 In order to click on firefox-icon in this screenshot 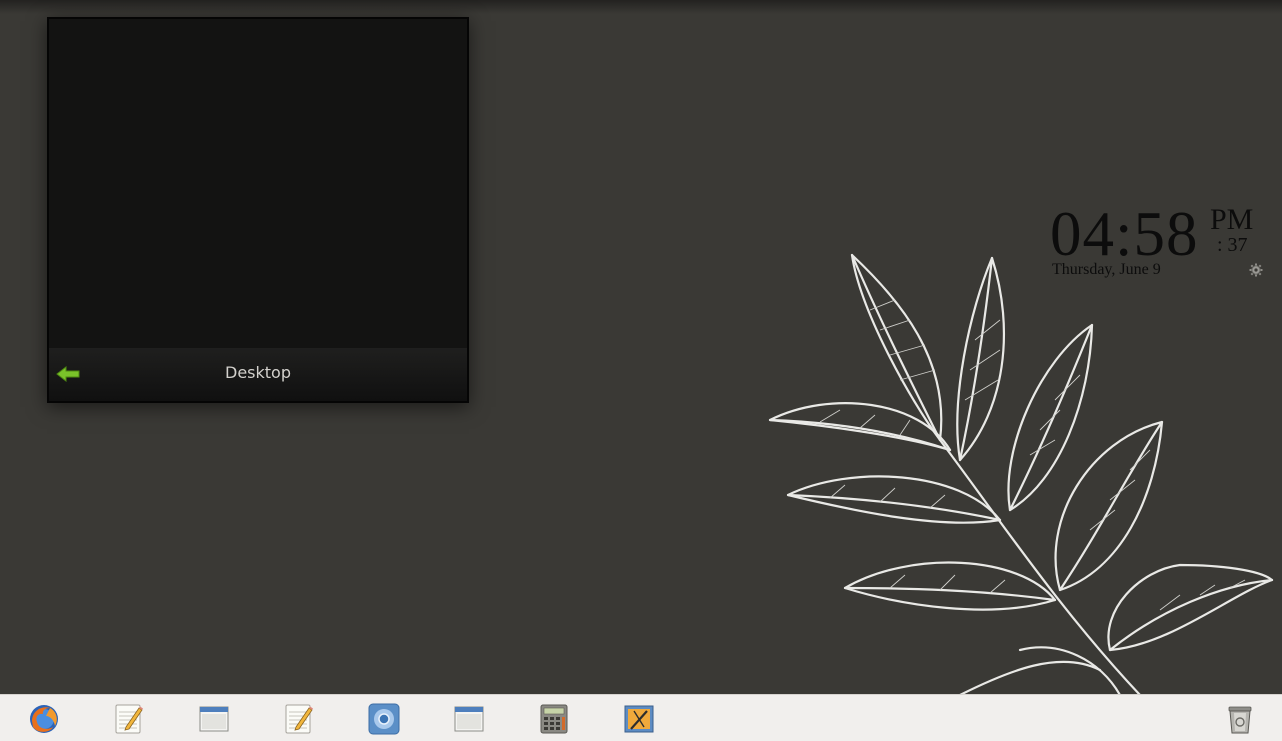, I will do `click(44, 719)`.